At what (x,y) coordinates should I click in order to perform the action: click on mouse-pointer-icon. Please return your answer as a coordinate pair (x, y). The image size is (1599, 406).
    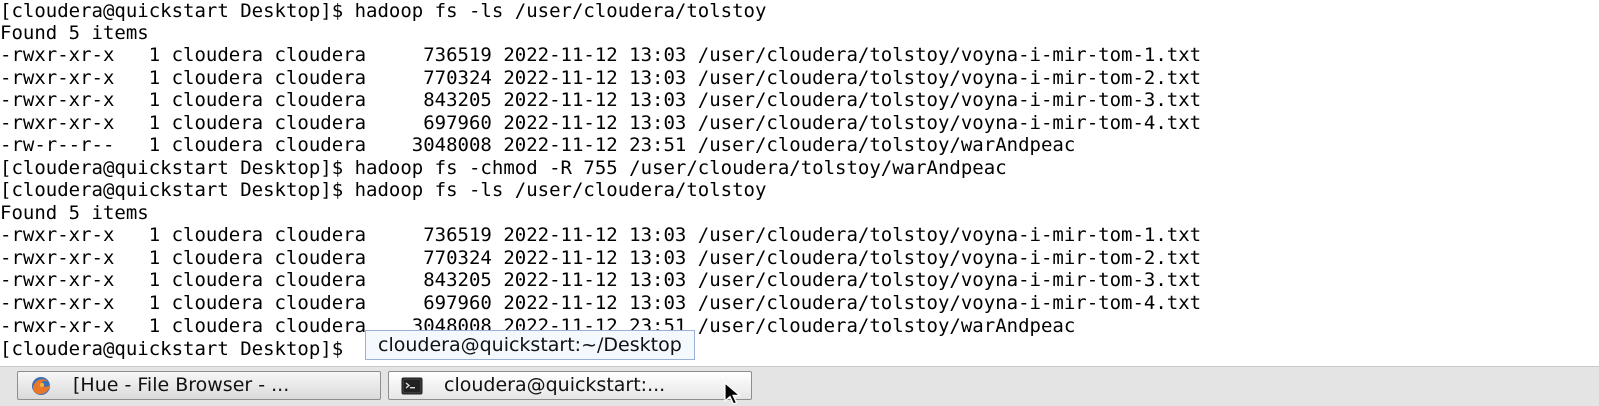
    Looking at the image, I should click on (733, 393).